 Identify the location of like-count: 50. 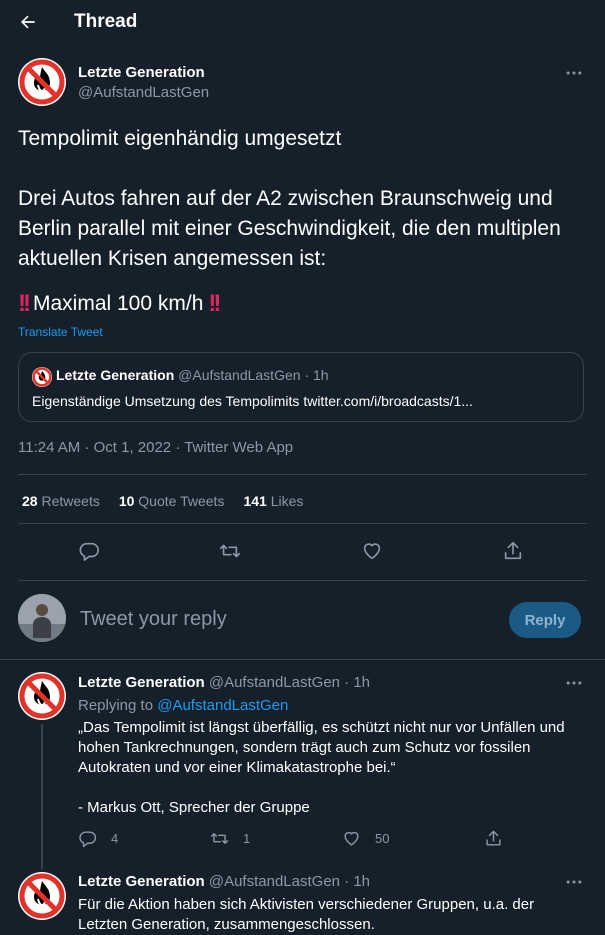
(382, 838).